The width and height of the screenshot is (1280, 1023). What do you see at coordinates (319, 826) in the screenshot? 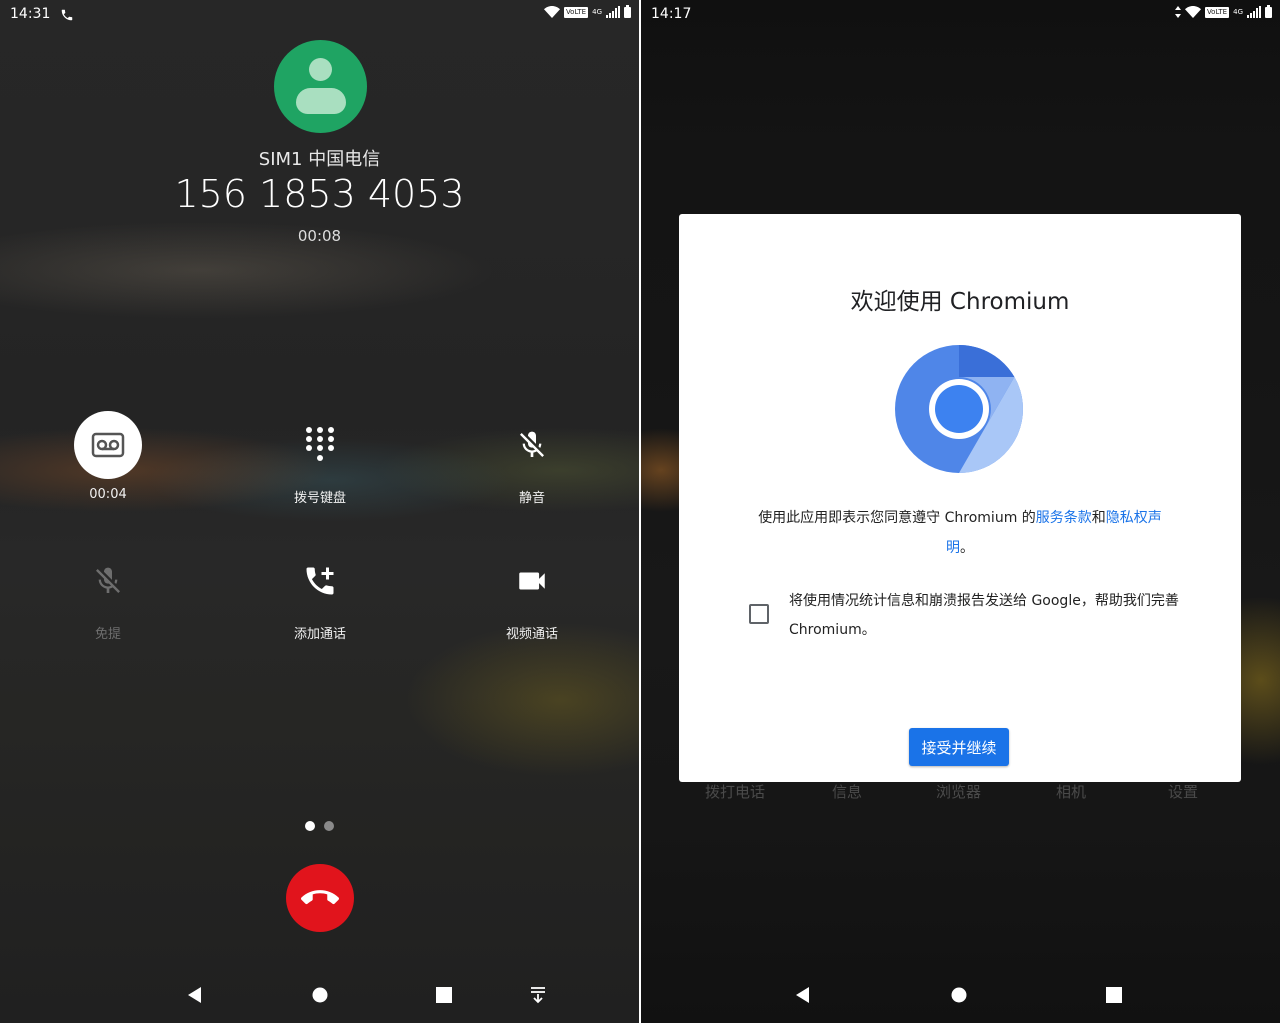
I see `page-indicator` at bounding box center [319, 826].